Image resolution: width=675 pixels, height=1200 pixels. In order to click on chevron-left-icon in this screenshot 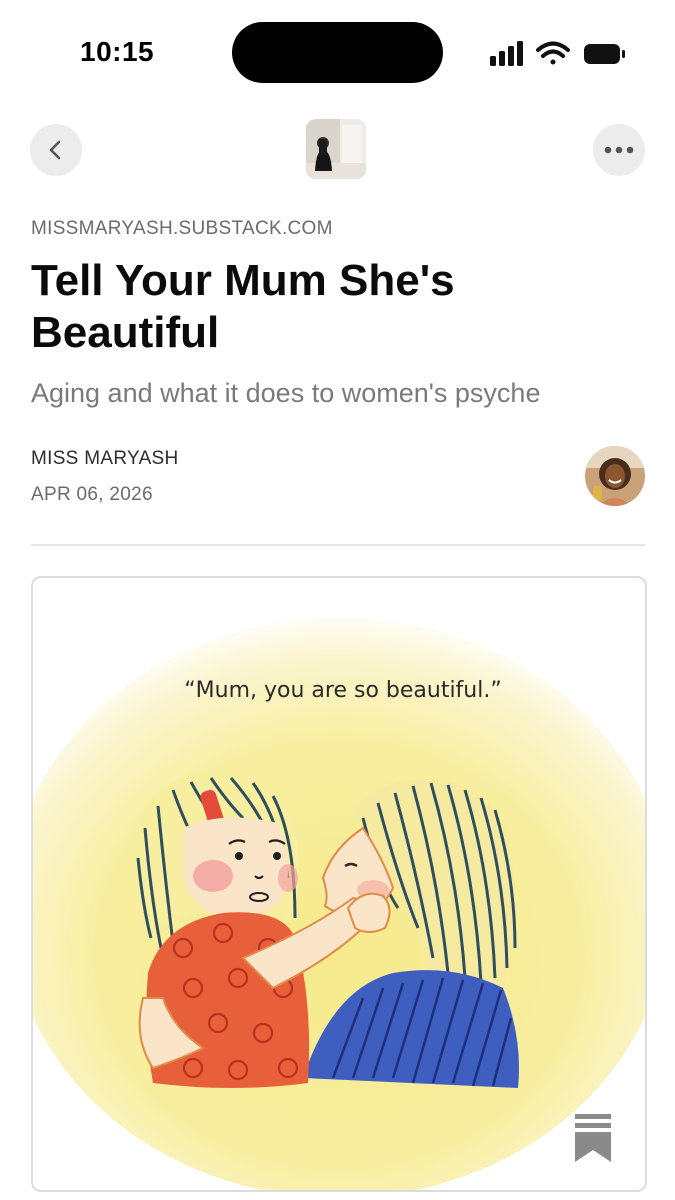, I will do `click(55, 150)`.